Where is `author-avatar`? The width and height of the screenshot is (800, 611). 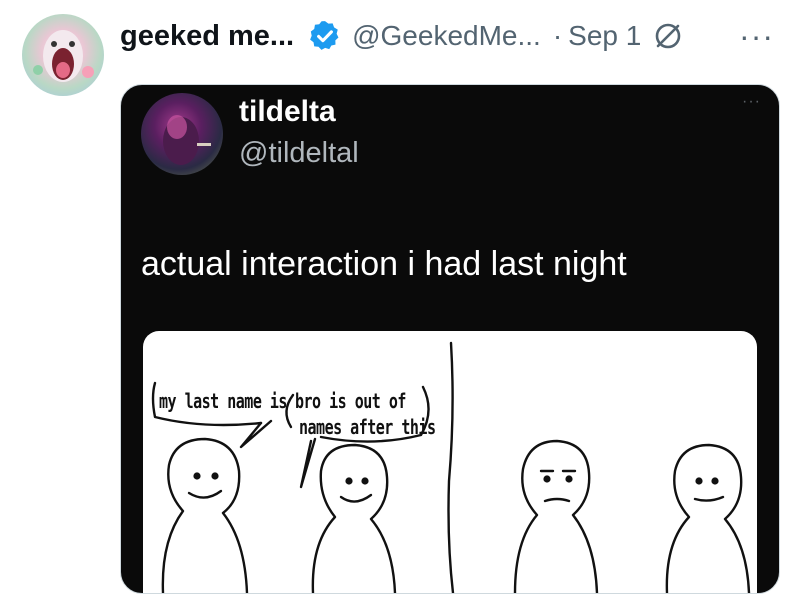 author-avatar is located at coordinates (63, 55).